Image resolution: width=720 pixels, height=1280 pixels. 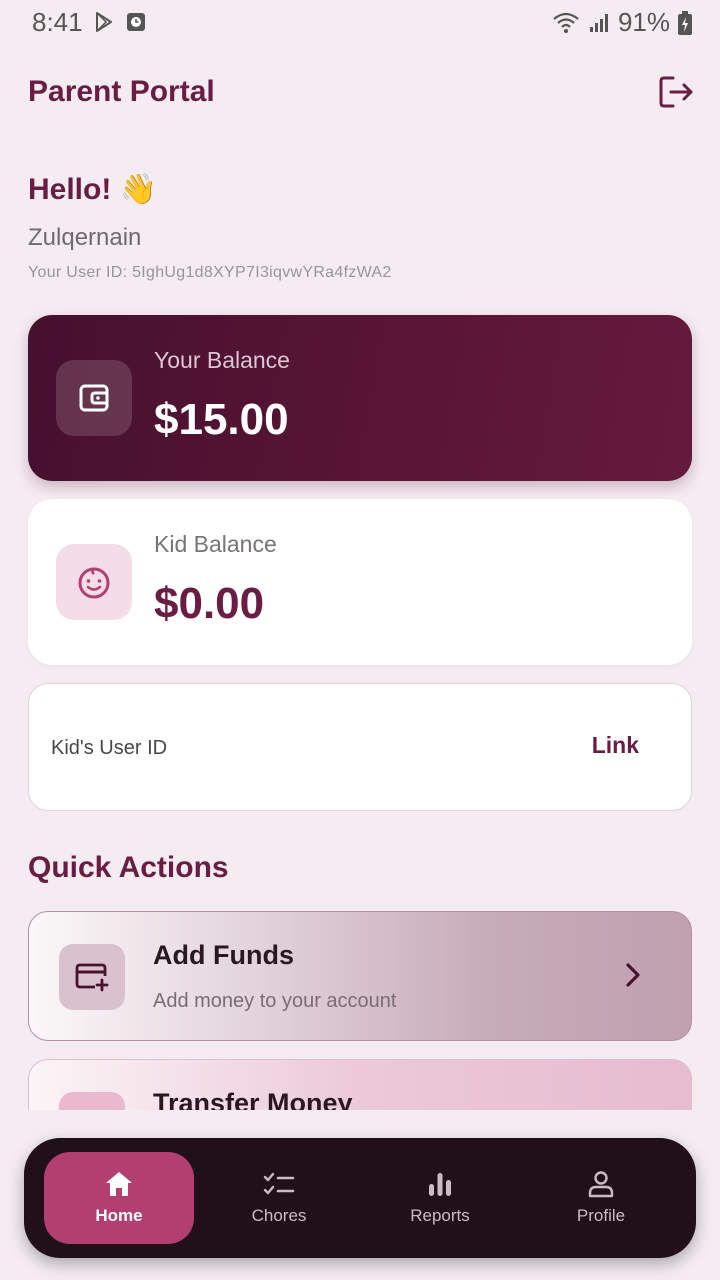 What do you see at coordinates (128, 867) in the screenshot?
I see `quick-actions-title: Quick Actions` at bounding box center [128, 867].